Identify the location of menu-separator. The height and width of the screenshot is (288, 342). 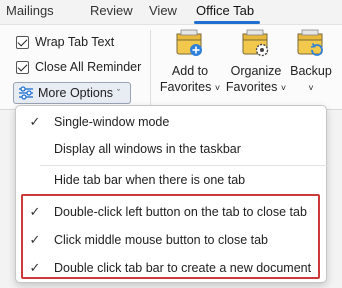
(184, 165).